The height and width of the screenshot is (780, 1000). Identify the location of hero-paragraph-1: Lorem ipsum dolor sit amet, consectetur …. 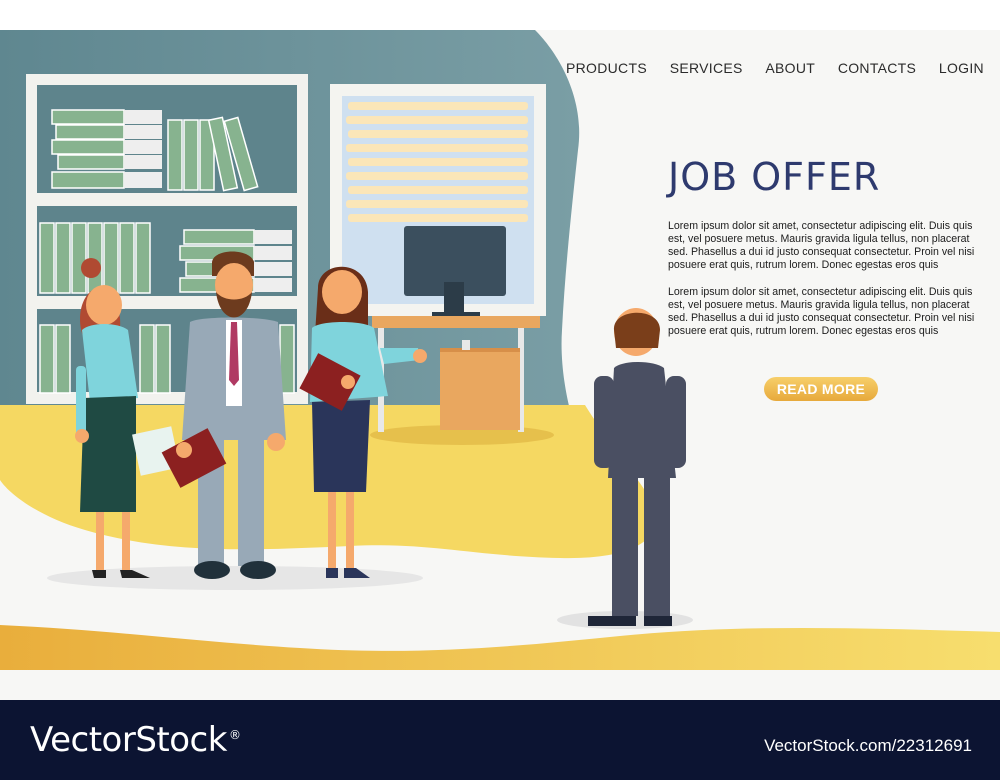
(821, 245).